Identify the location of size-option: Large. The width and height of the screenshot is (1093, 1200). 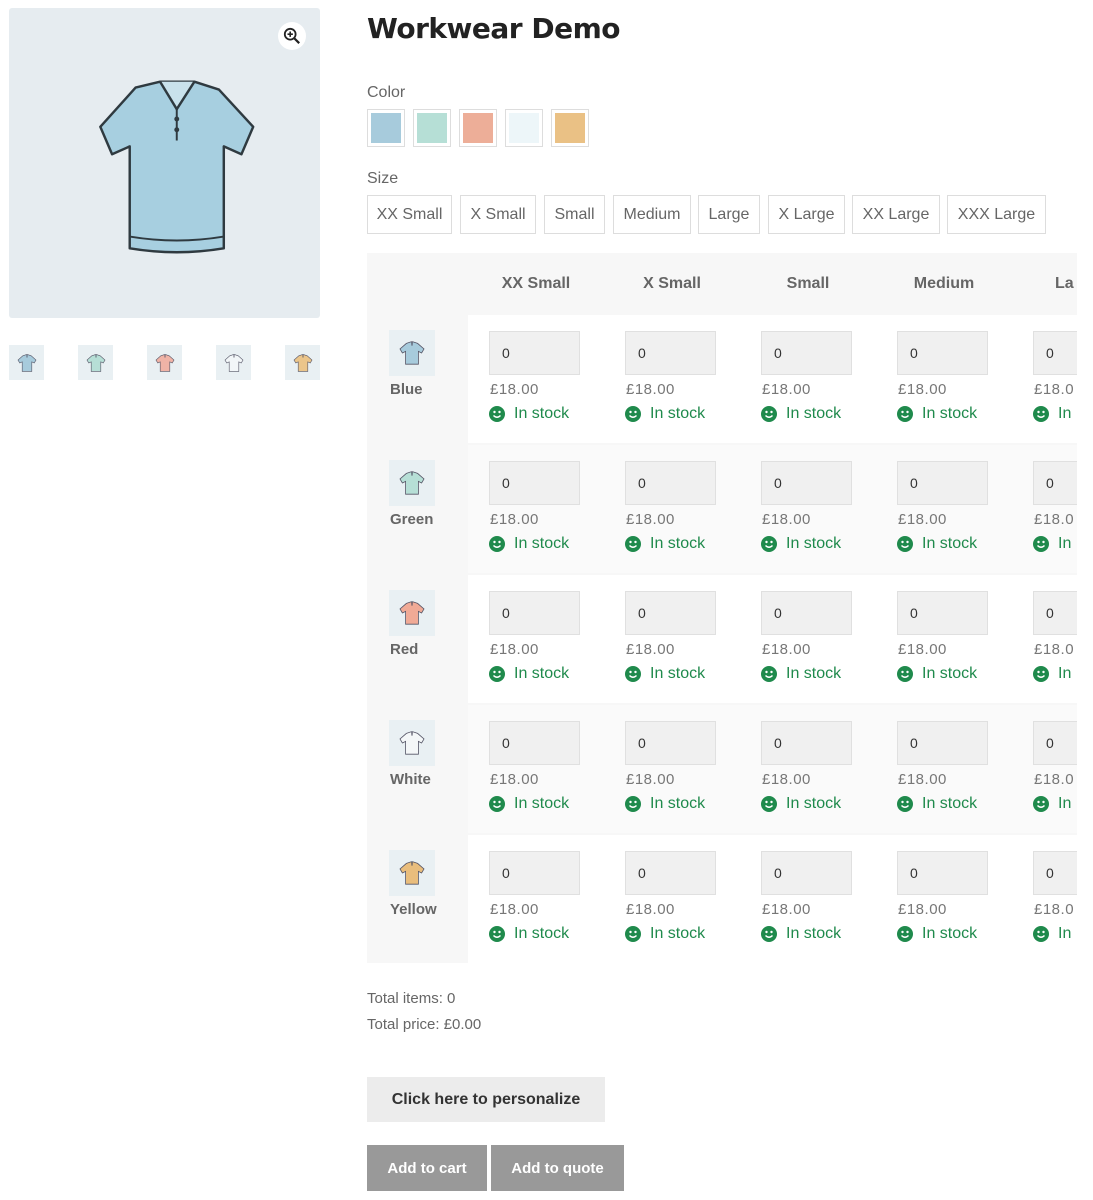
(729, 214).